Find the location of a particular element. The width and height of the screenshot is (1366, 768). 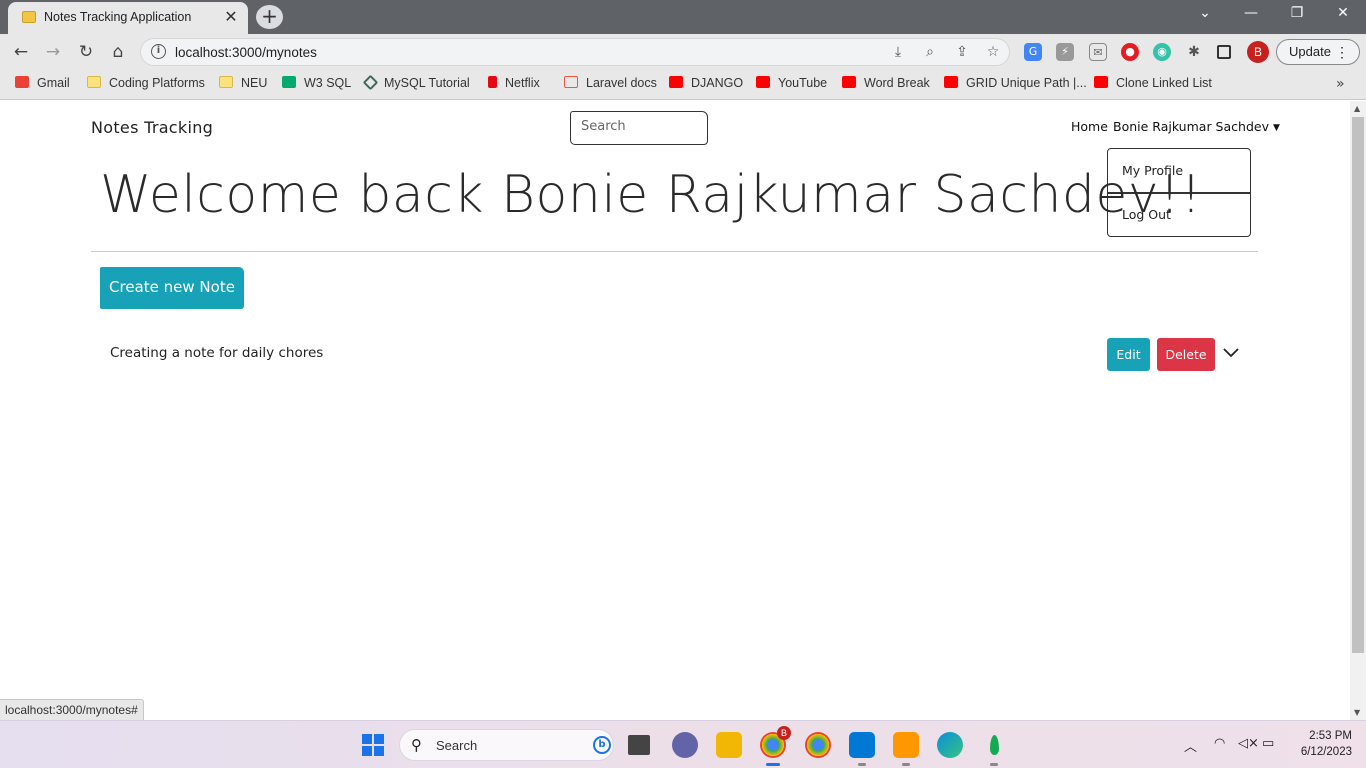

laravel-icon is located at coordinates (571, 82).